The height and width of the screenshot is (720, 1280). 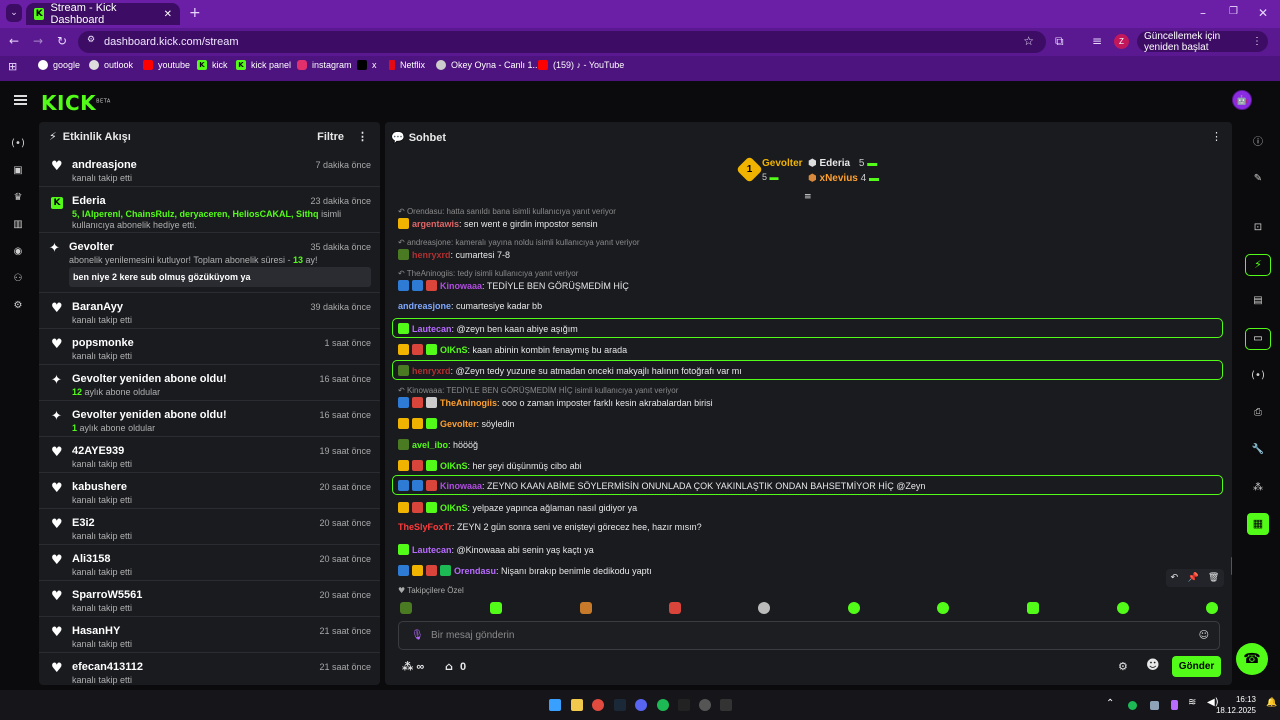 I want to click on wrench-icon: 🔧, so click(x=1258, y=450).